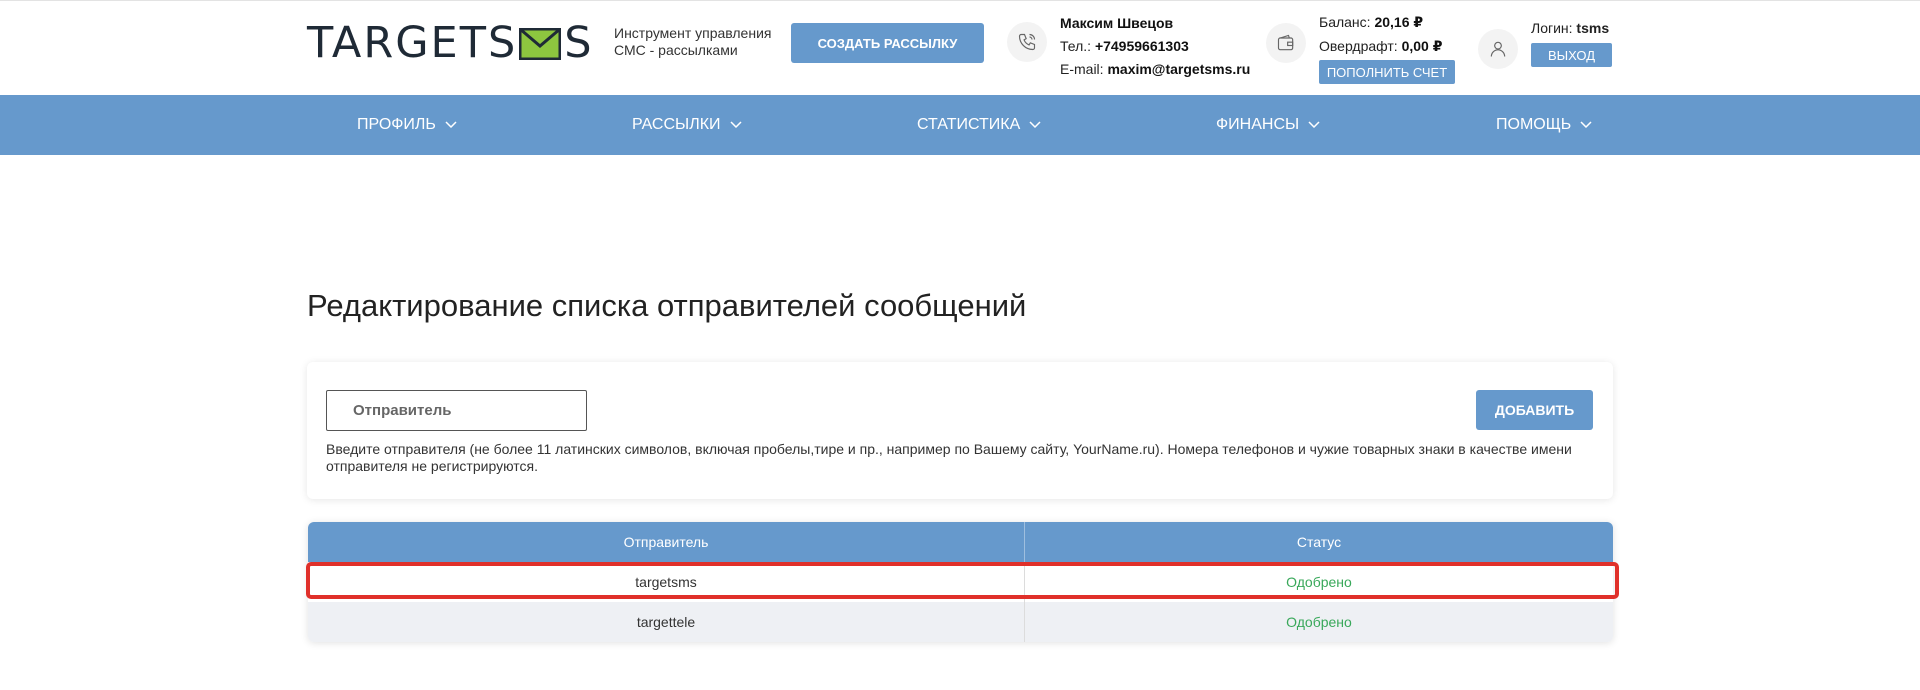 This screenshot has width=1920, height=690. Describe the element at coordinates (1076, 46) in the screenshot. I see `phone-label: Тел.:` at that location.